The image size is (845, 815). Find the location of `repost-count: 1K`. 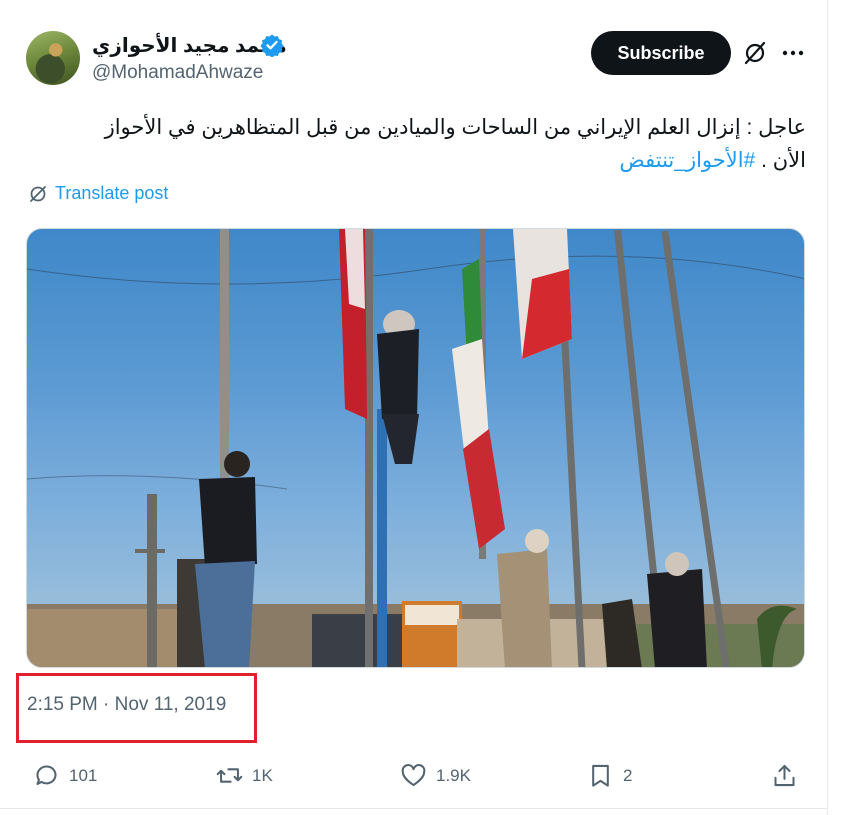

repost-count: 1K is located at coordinates (262, 775).